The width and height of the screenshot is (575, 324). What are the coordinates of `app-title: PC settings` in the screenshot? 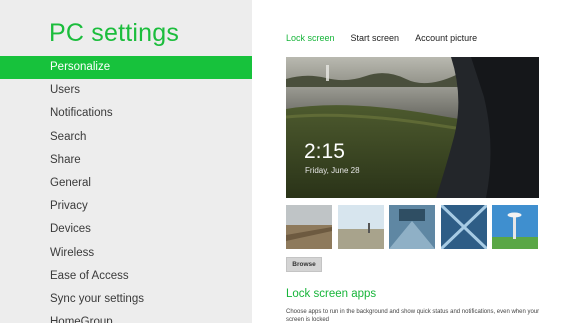 It's located at (114, 33).